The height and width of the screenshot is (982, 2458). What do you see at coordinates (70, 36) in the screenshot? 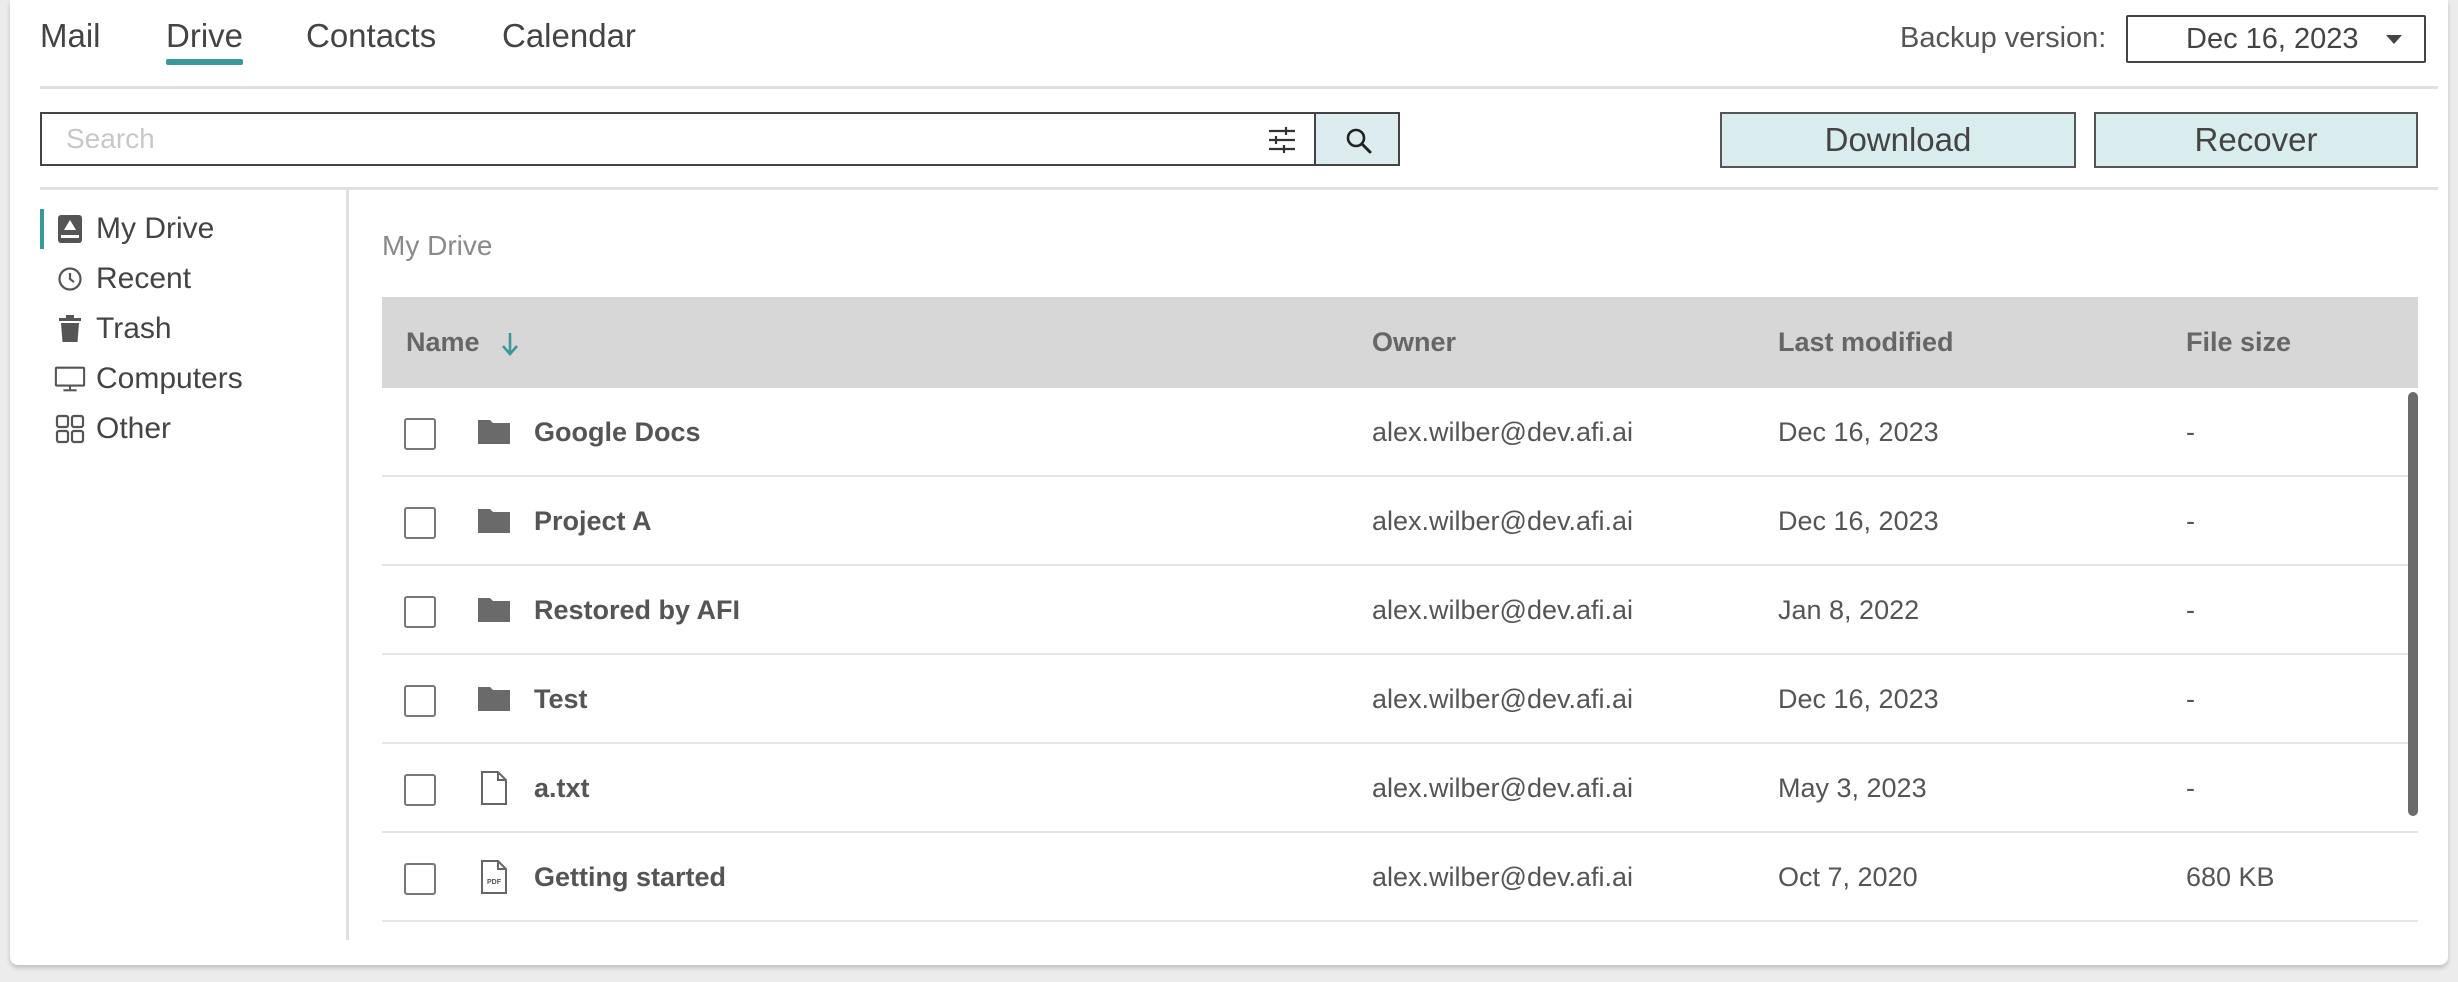
I see `tab-mail: Mail` at bounding box center [70, 36].